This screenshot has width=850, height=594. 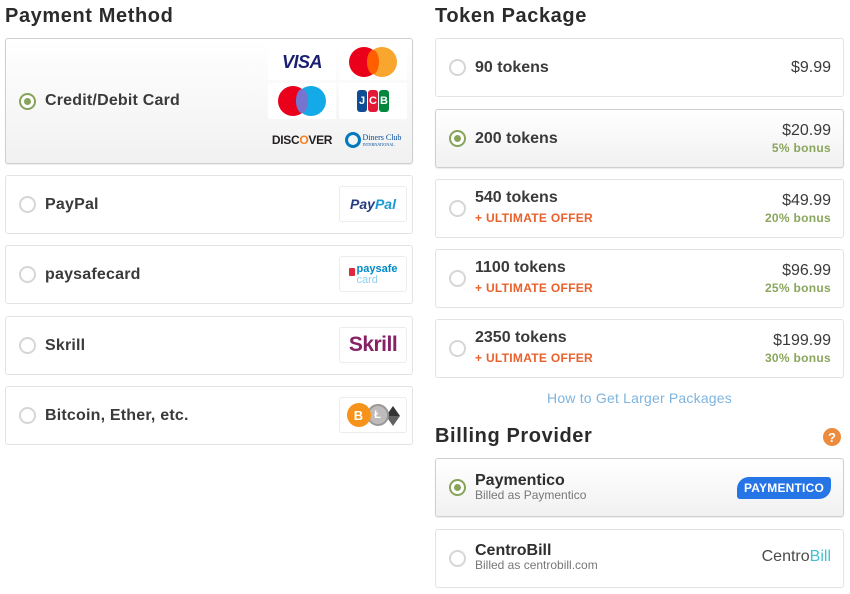 What do you see at coordinates (516, 138) in the screenshot?
I see `token-name: 200 tokens` at bounding box center [516, 138].